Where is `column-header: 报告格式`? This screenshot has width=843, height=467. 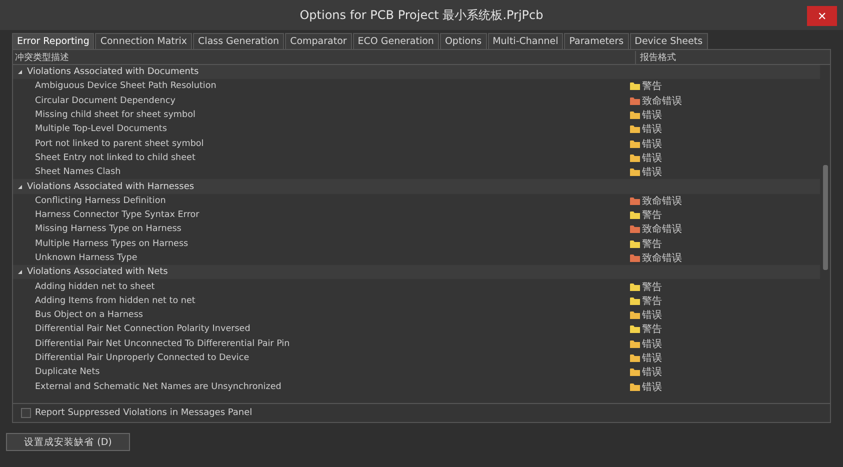 column-header: 报告格式 is located at coordinates (732, 57).